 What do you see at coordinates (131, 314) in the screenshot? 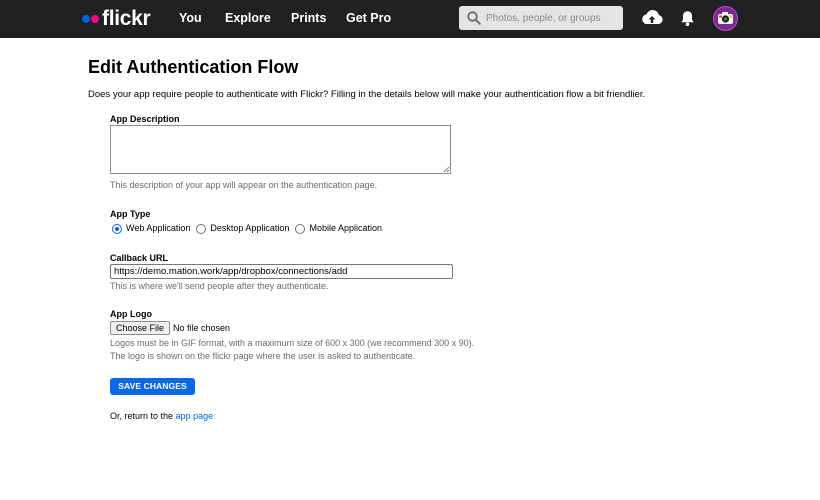
I see `app-logo-label: App Logo` at bounding box center [131, 314].